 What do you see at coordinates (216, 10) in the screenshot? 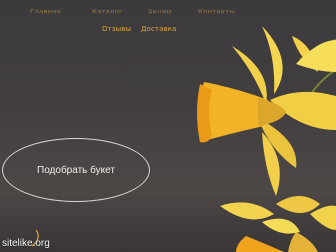
I see `nav-link-contacts: Контакты` at bounding box center [216, 10].